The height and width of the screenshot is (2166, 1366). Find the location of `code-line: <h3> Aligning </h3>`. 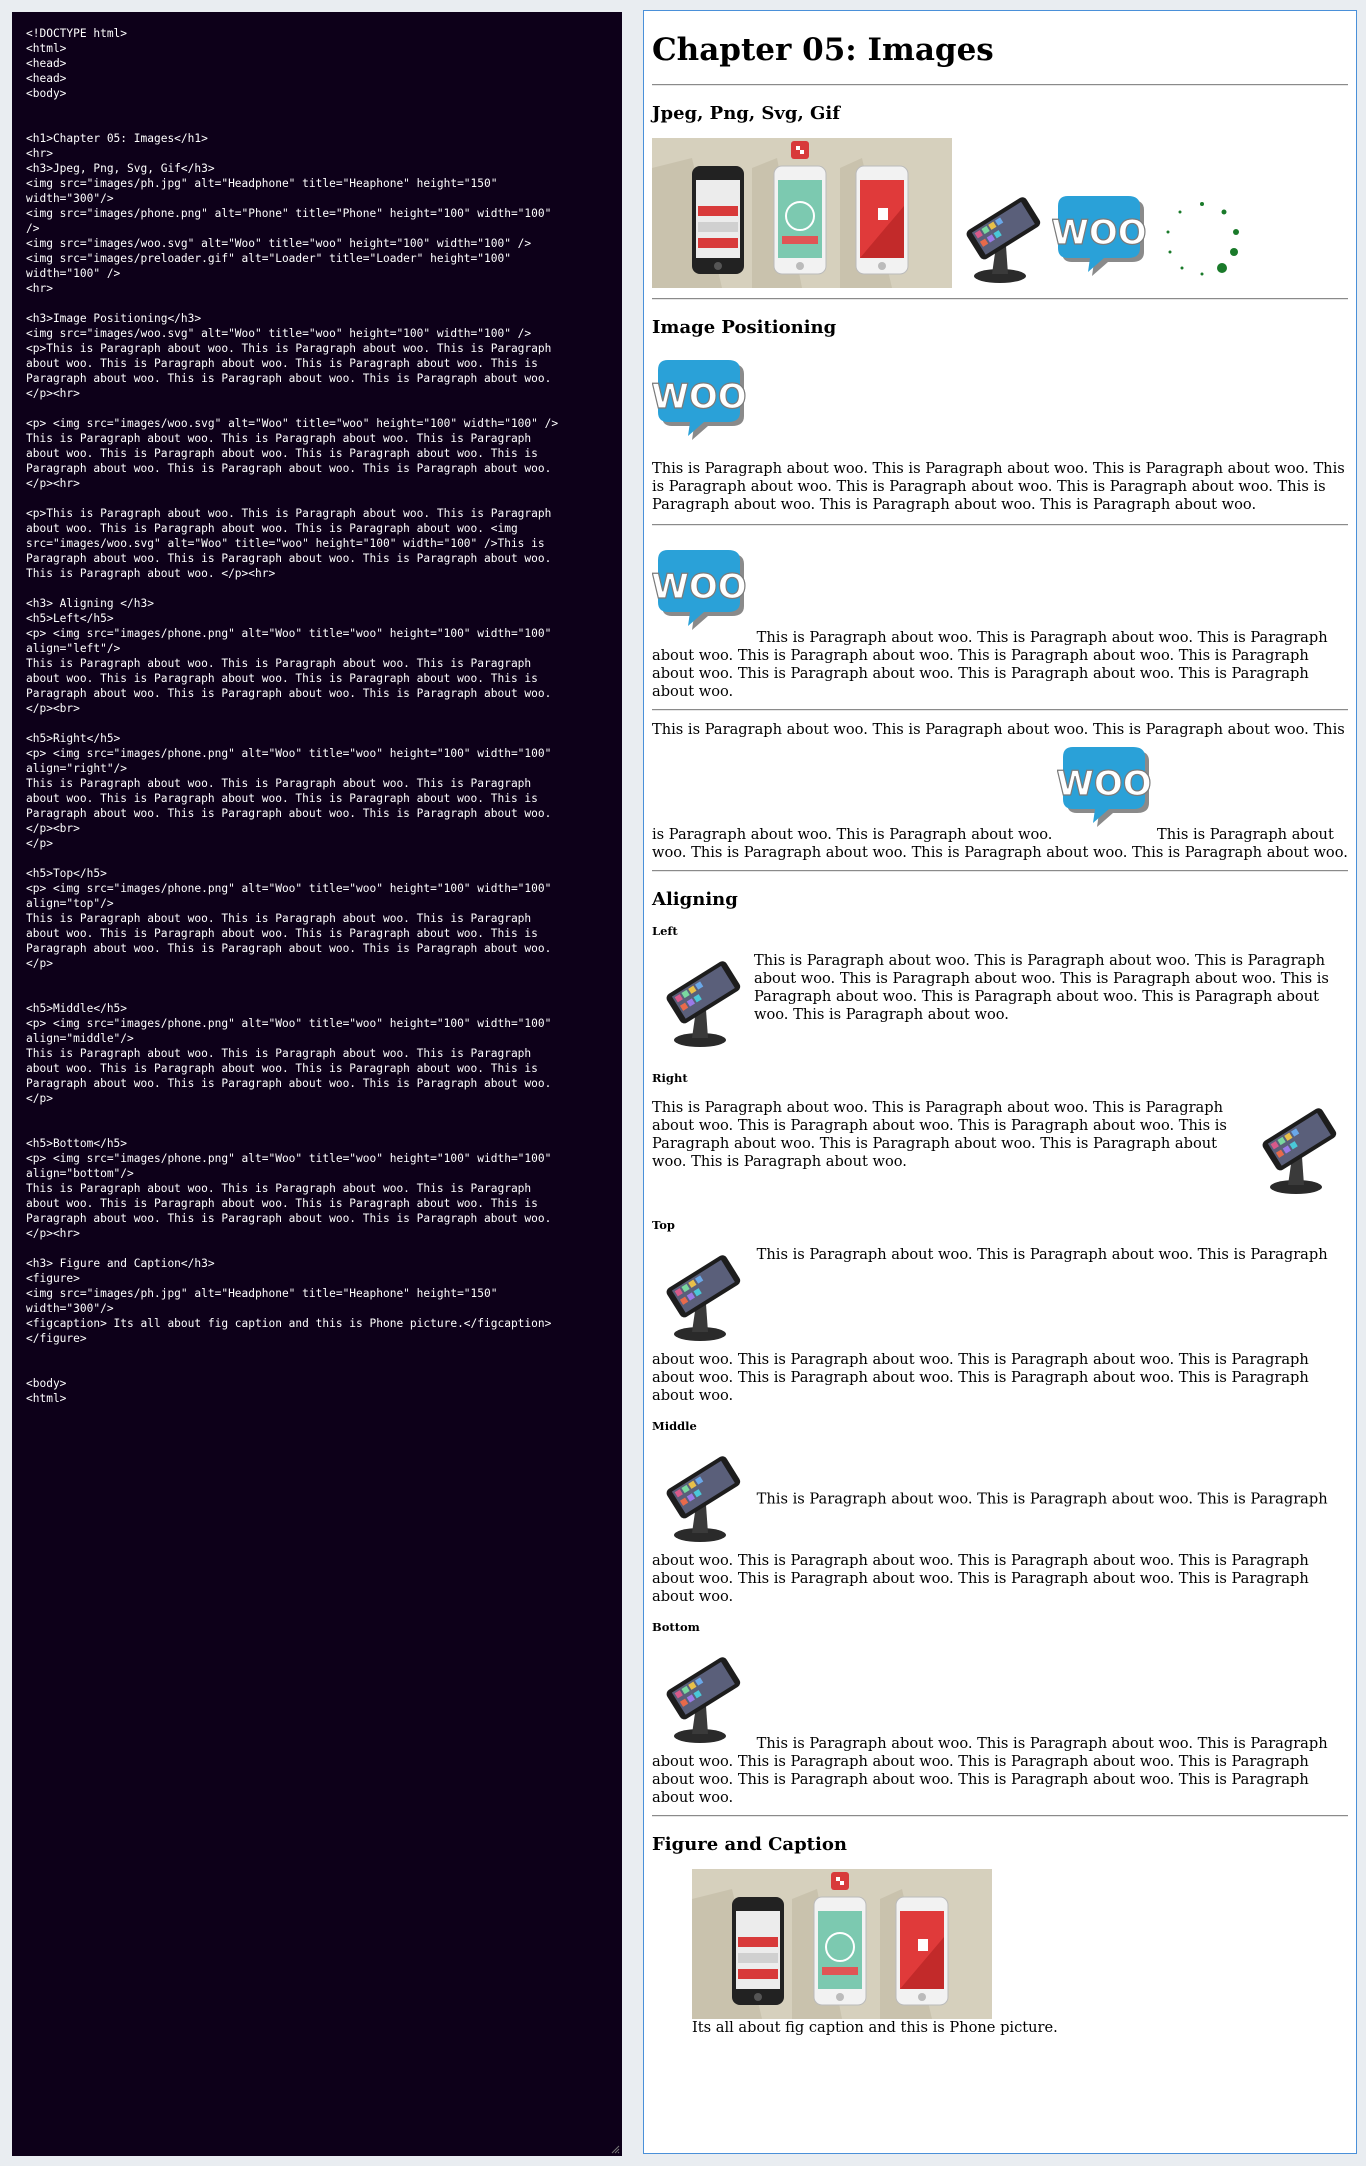

code-line: <h3> Aligning </h3> is located at coordinates (324, 603).